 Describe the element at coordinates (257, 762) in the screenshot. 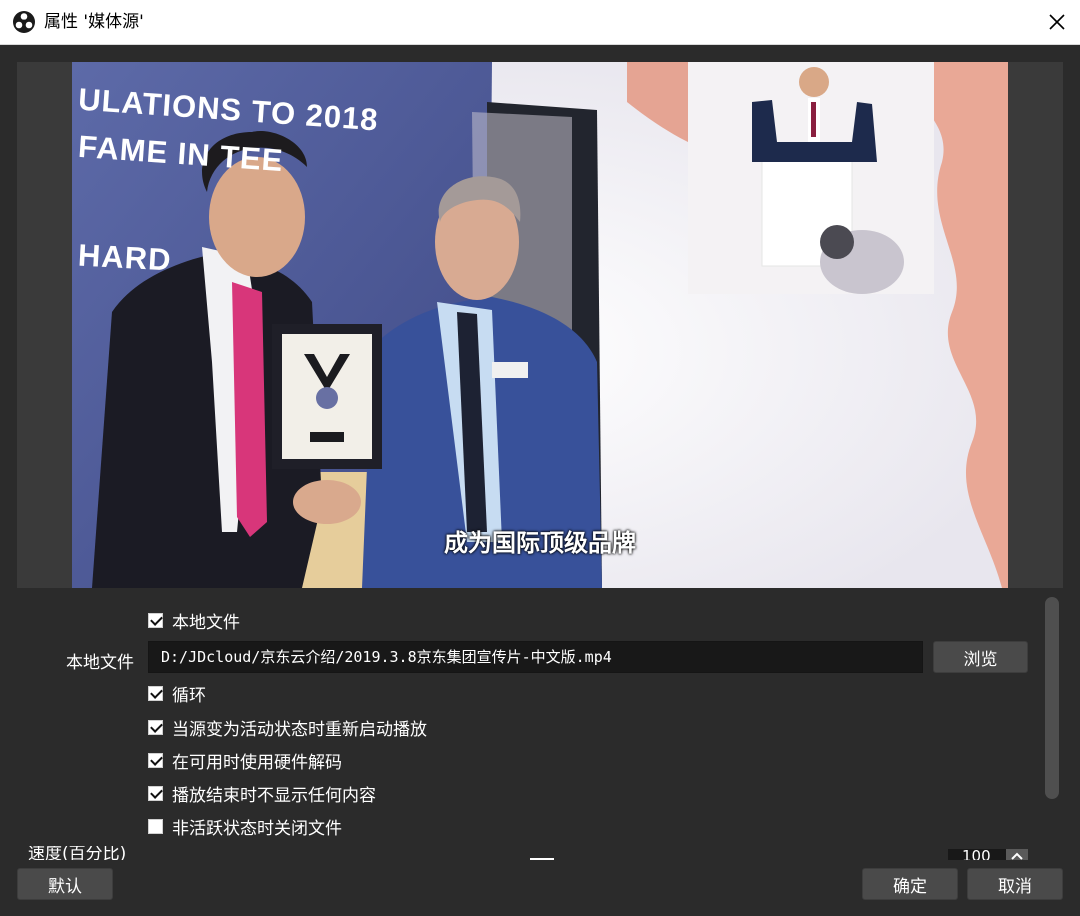

I see `hardware-decoding-label: 在可用时使用硬件解码` at that location.